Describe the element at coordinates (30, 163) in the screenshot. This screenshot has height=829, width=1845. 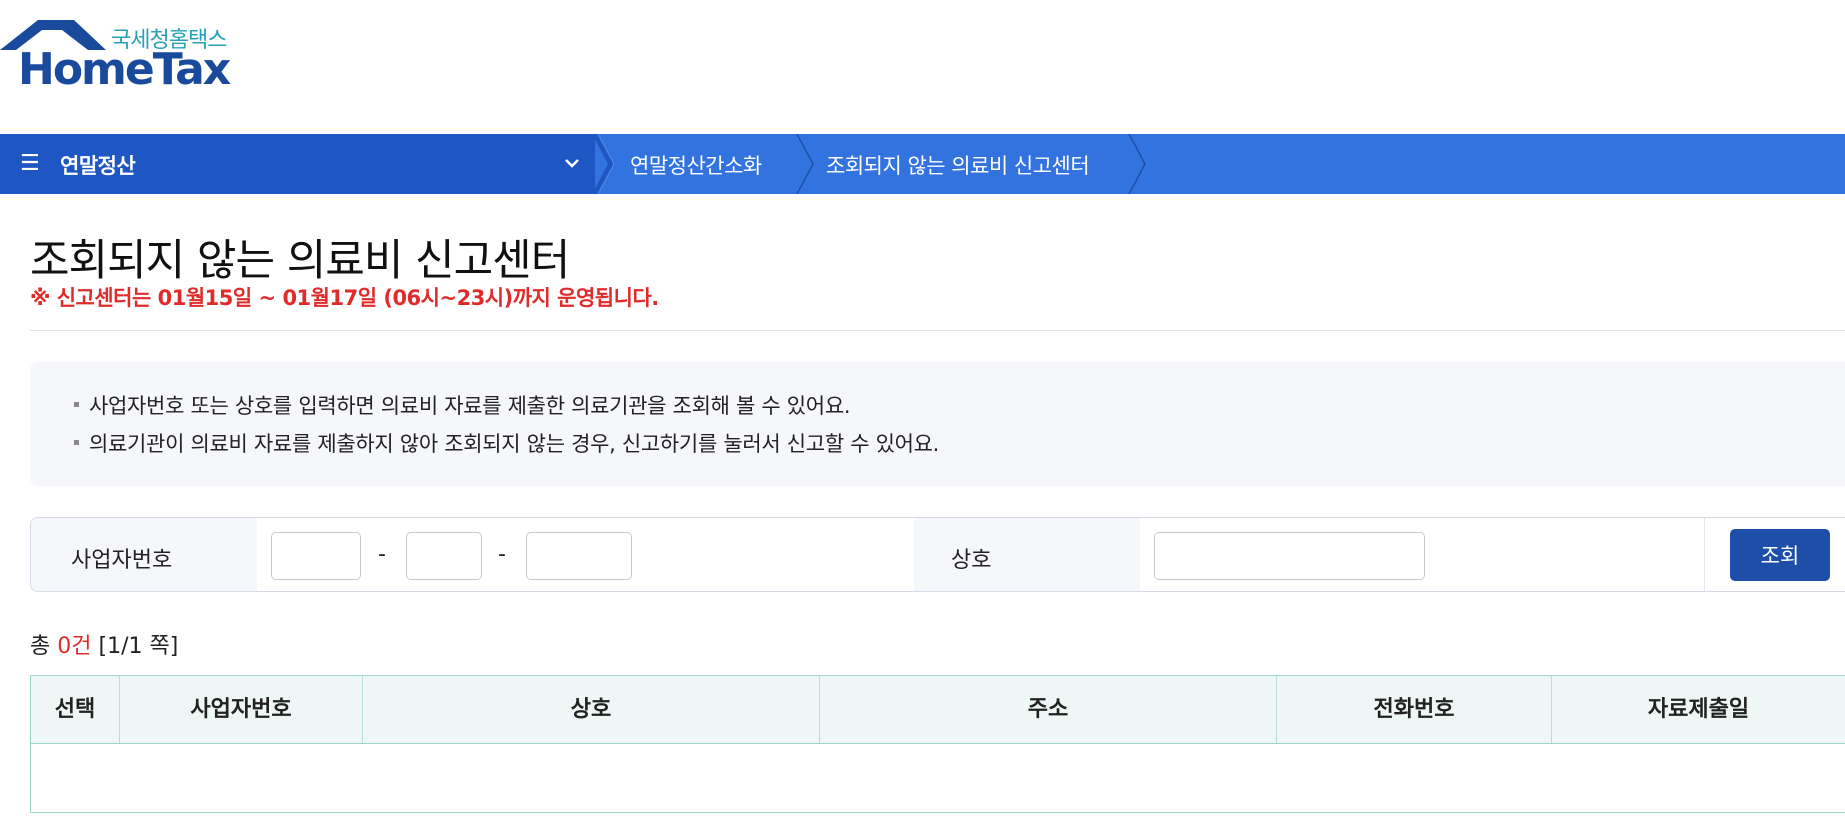
I see `hamburger-menu-icon: ☰` at that location.